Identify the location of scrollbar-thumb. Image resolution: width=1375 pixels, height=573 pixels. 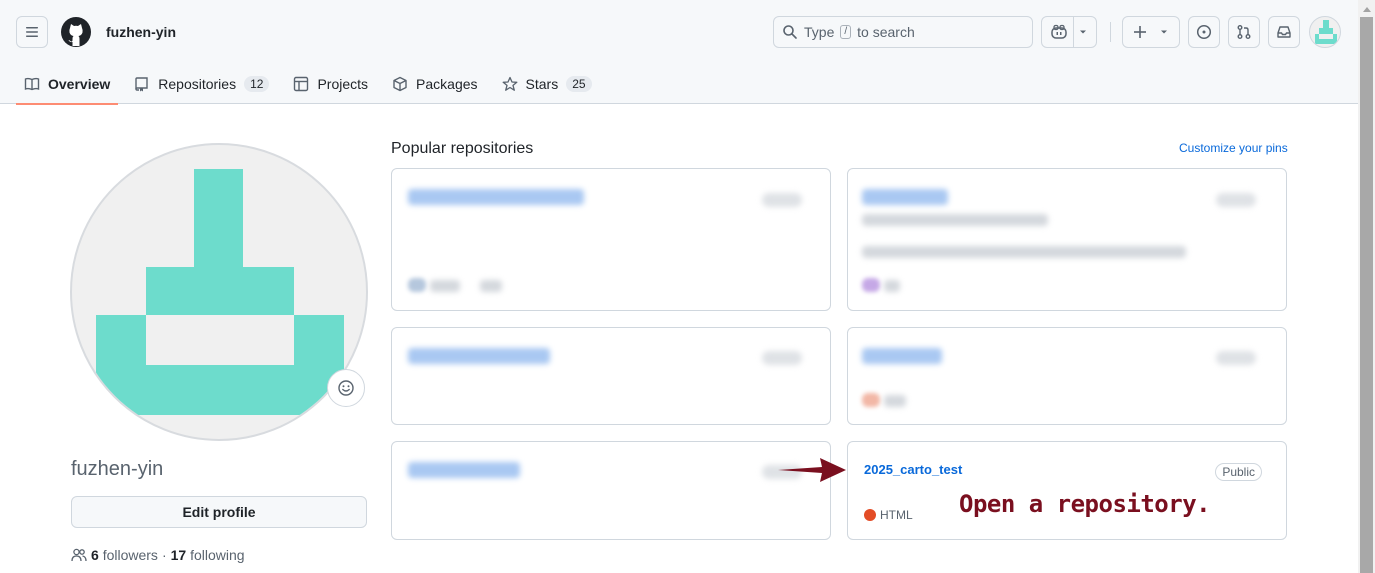
(1366, 295).